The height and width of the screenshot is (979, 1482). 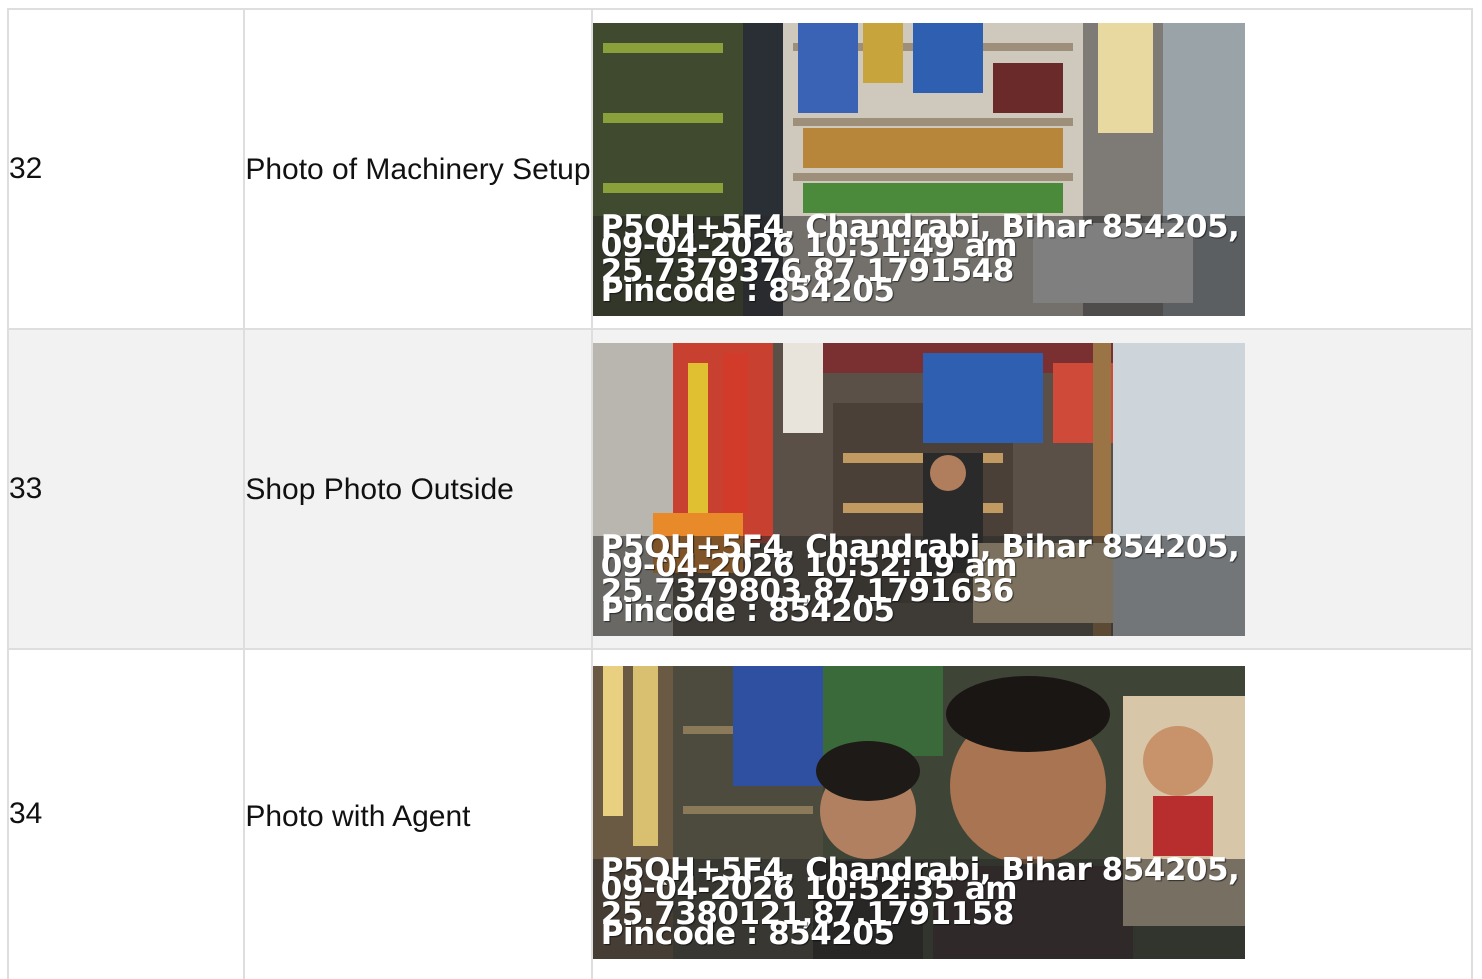 I want to click on row-label: Photo of Machinery Setup, so click(x=418, y=169).